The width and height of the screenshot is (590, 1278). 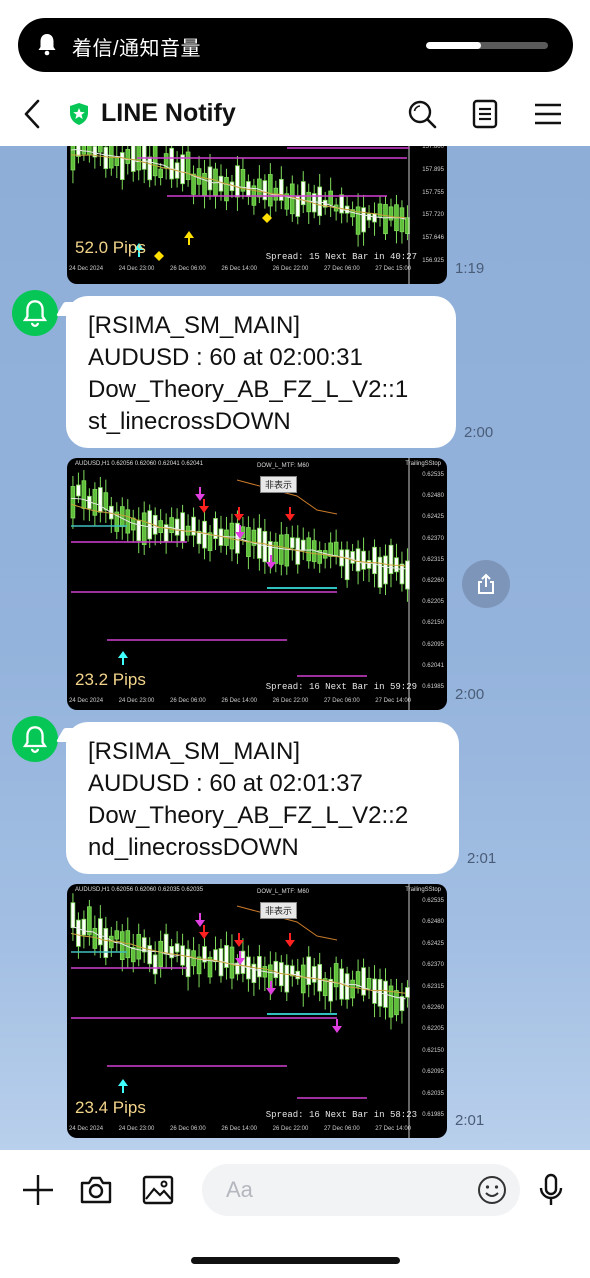 What do you see at coordinates (361, 1190) in the screenshot?
I see `message-input: Aa` at bounding box center [361, 1190].